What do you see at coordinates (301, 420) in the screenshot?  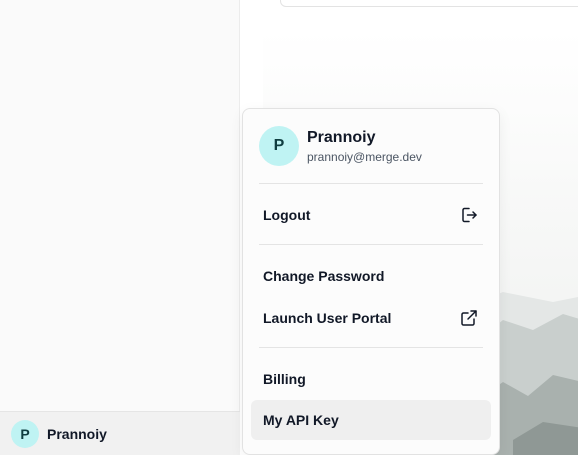 I see `my-api-key-label: My API Key` at bounding box center [301, 420].